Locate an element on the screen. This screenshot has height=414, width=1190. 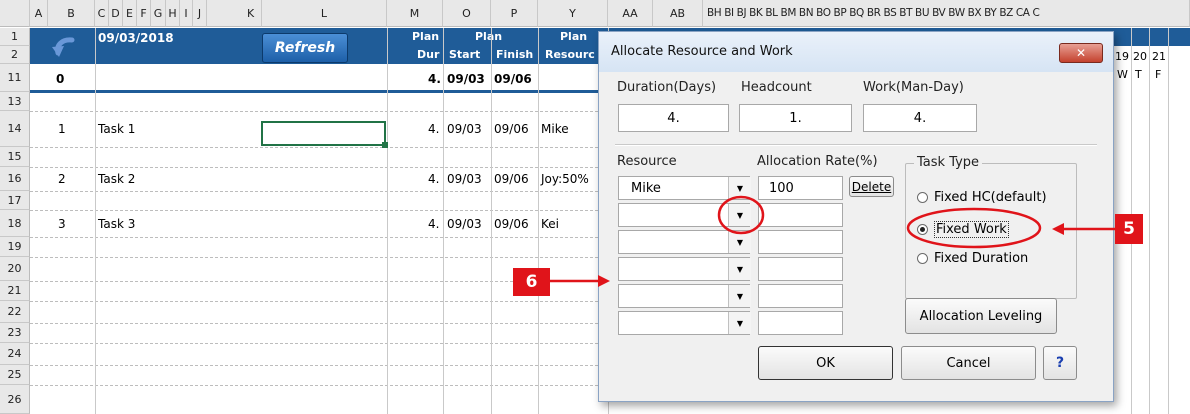
callout-5: 5 is located at coordinates (1129, 229).